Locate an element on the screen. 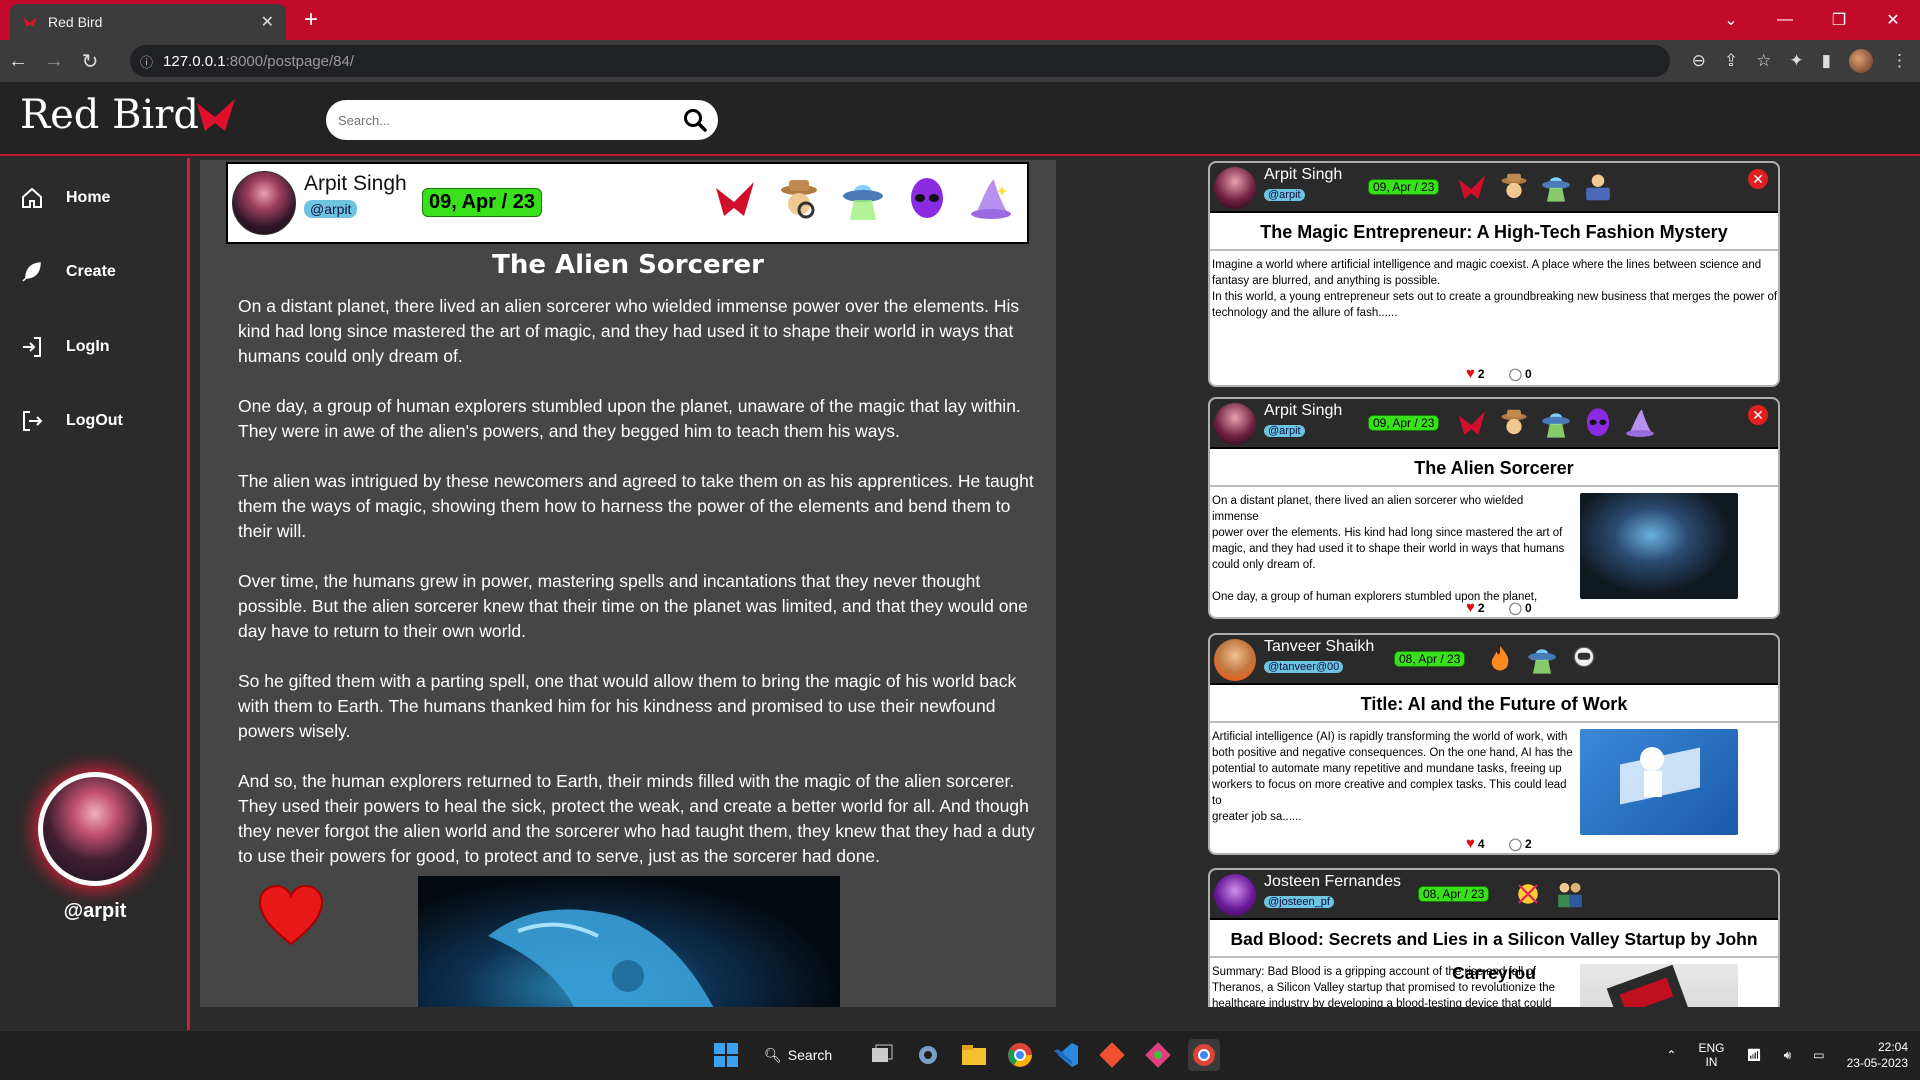 Image resolution: width=1920 pixels, height=1080 pixels. window-close-icon: ✕ is located at coordinates (1893, 20).